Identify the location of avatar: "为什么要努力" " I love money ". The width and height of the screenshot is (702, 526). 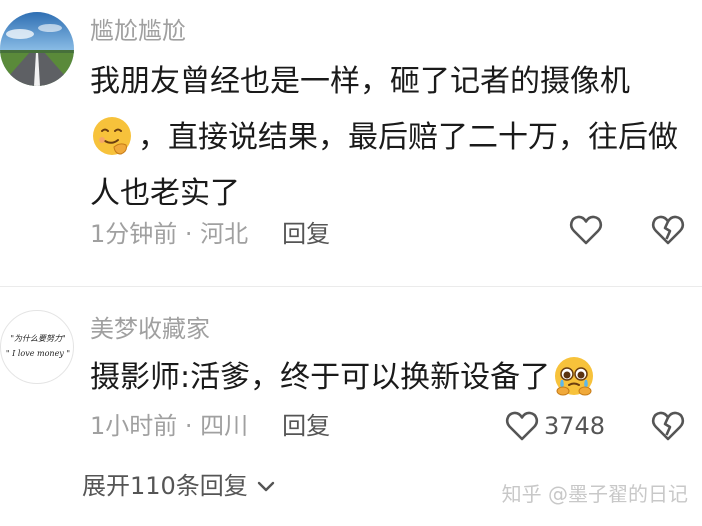
(37, 347).